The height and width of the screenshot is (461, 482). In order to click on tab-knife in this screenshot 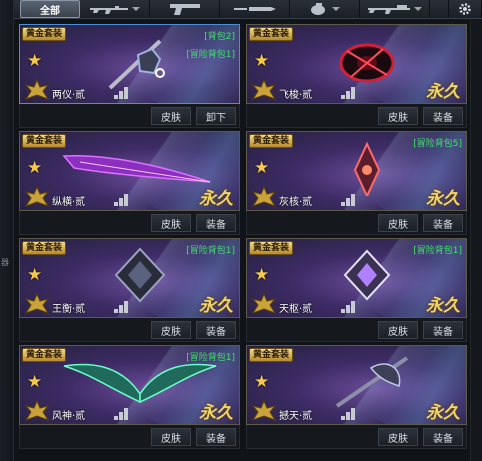, I will do `click(255, 9)`.